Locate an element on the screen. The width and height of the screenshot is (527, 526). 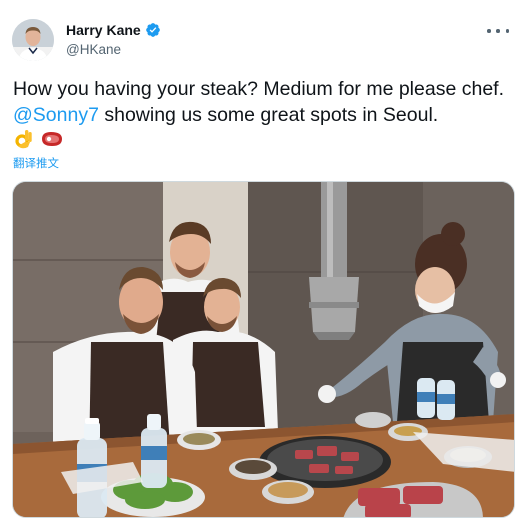
emoji-row is located at coordinates (39, 139).